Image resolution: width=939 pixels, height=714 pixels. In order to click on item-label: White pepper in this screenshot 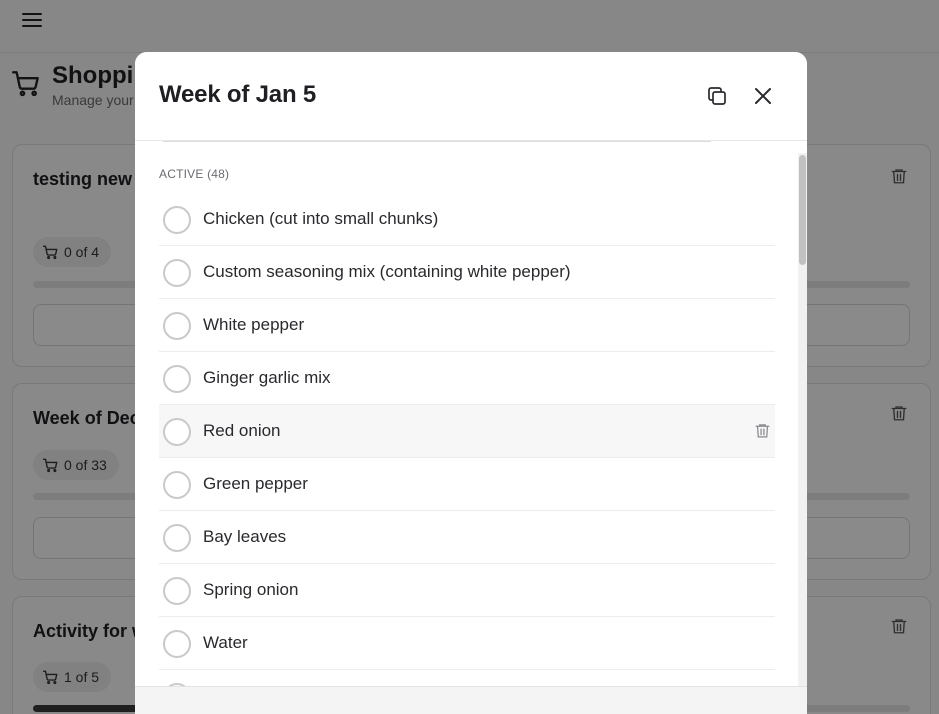, I will do `click(254, 324)`.